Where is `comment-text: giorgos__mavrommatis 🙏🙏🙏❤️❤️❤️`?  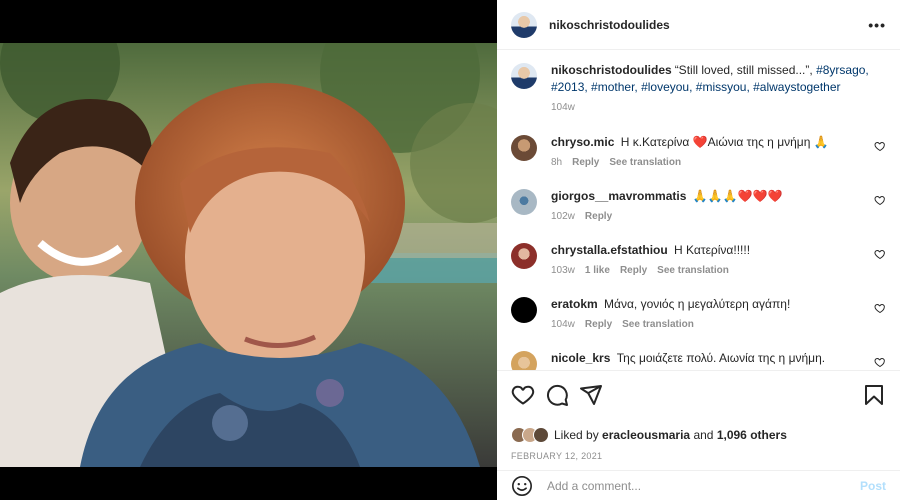 comment-text: giorgos__mavrommatis 🙏🙏🙏❤️❤️❤️ is located at coordinates (711, 196).